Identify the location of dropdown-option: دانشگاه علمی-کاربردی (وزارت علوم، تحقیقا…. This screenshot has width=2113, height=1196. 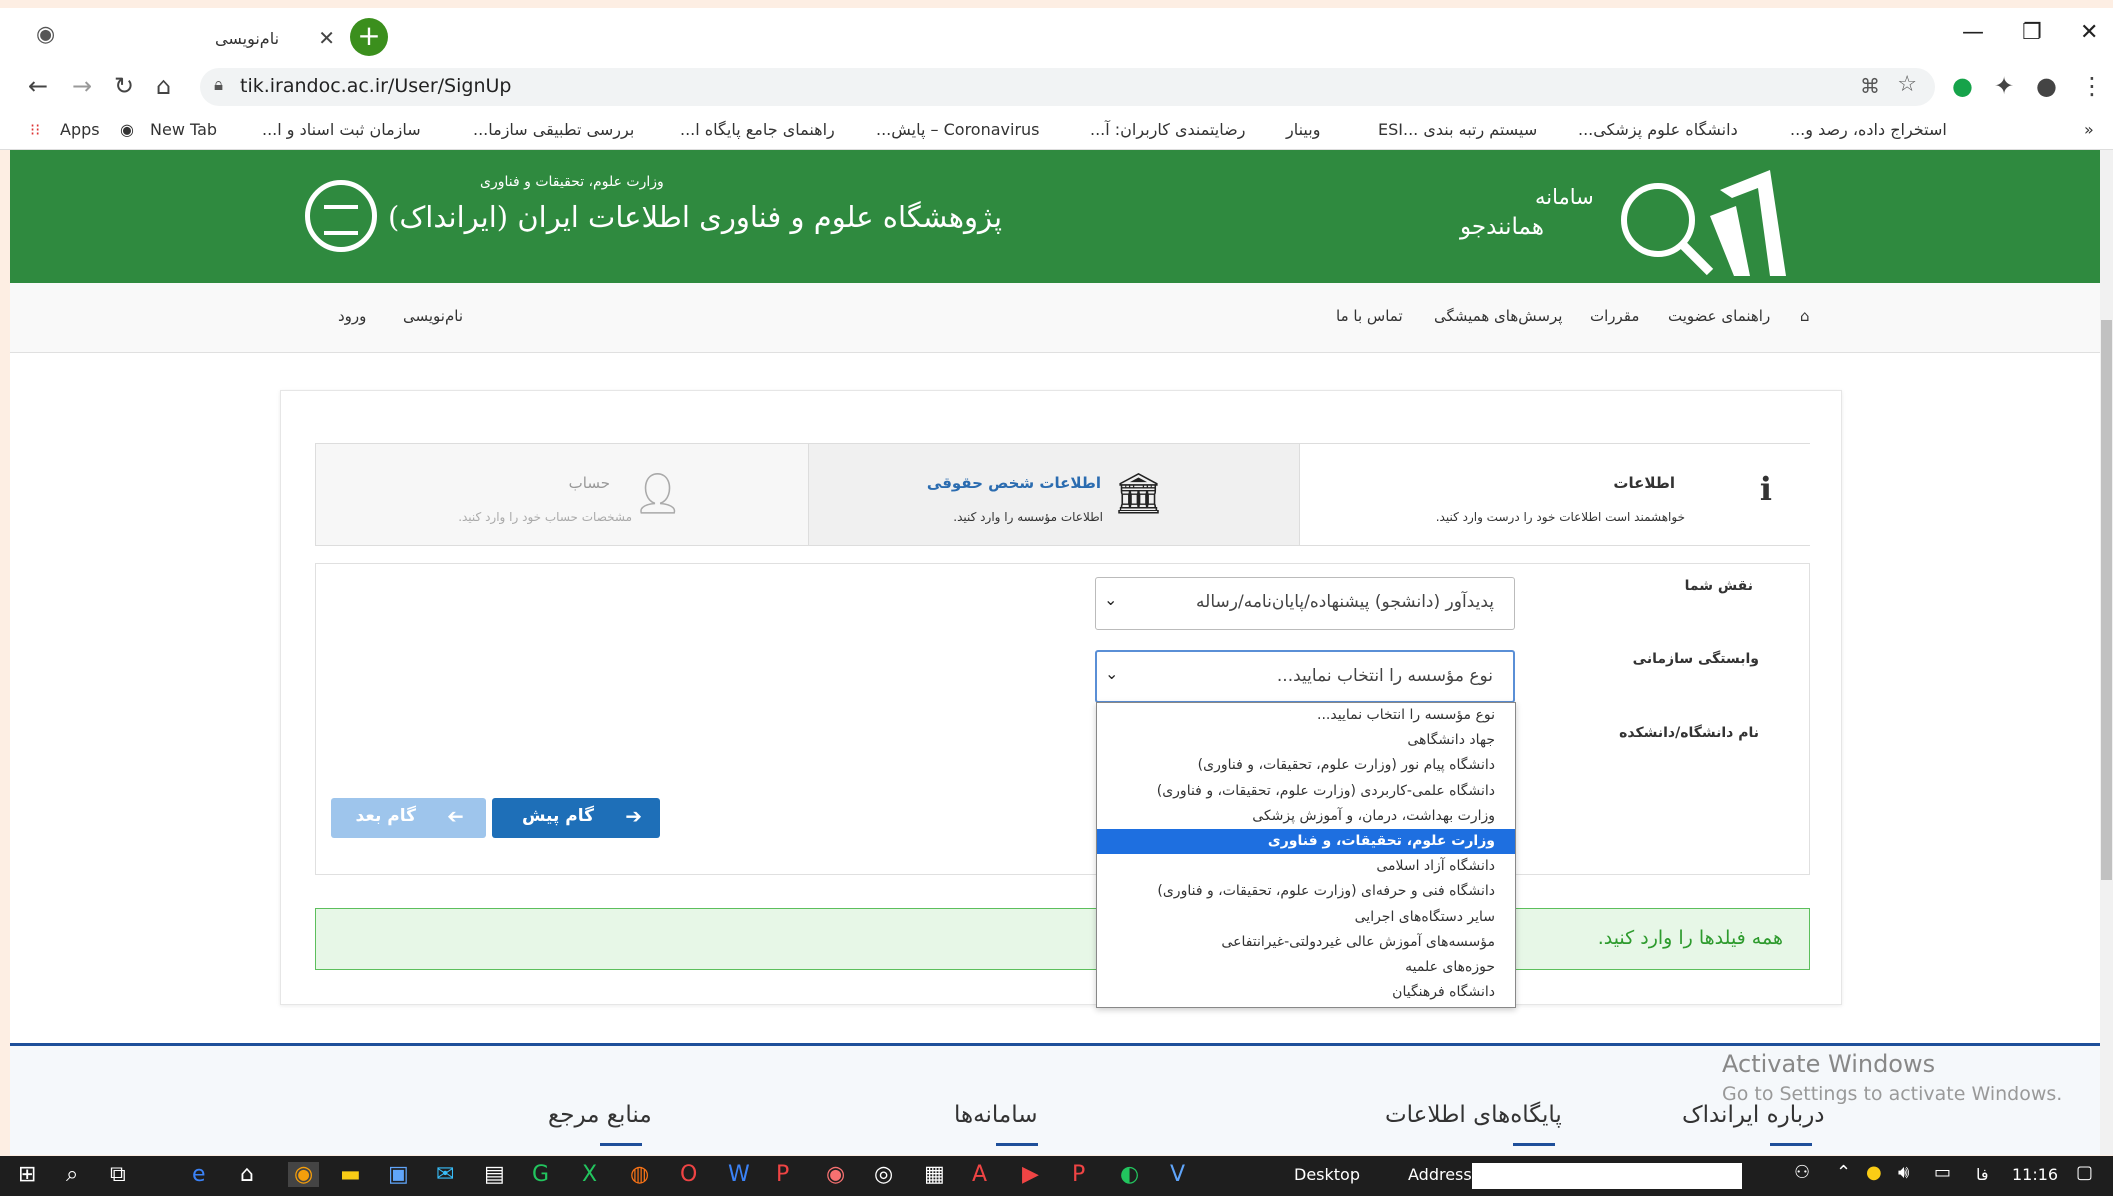
(1306, 791).